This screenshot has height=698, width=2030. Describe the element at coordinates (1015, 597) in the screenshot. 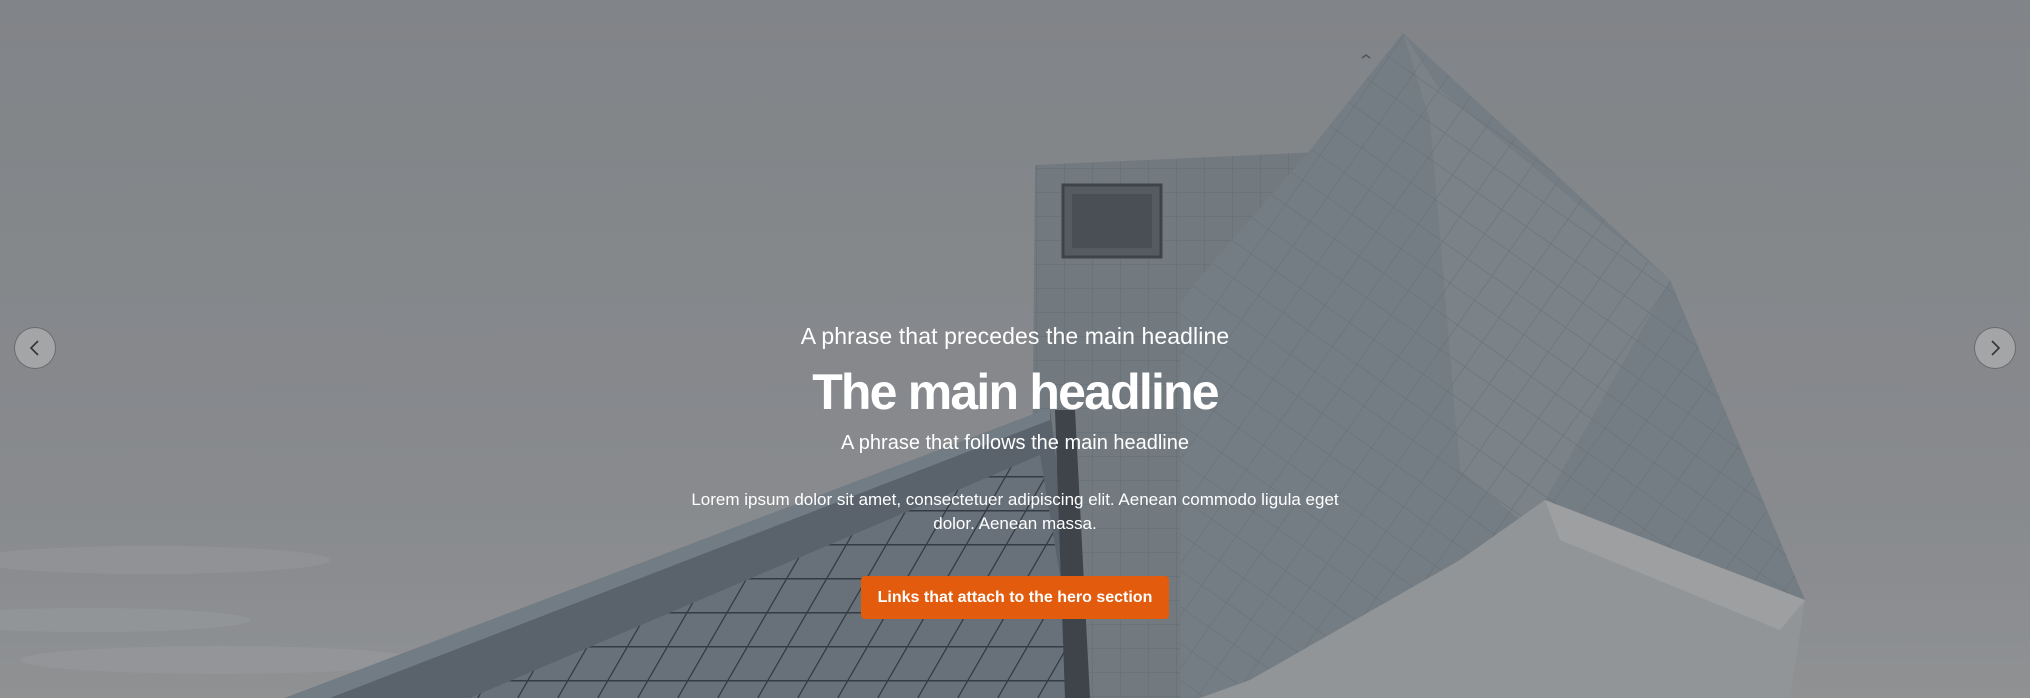

I see `hero-cta-button: Links that attach to the hero section` at that location.